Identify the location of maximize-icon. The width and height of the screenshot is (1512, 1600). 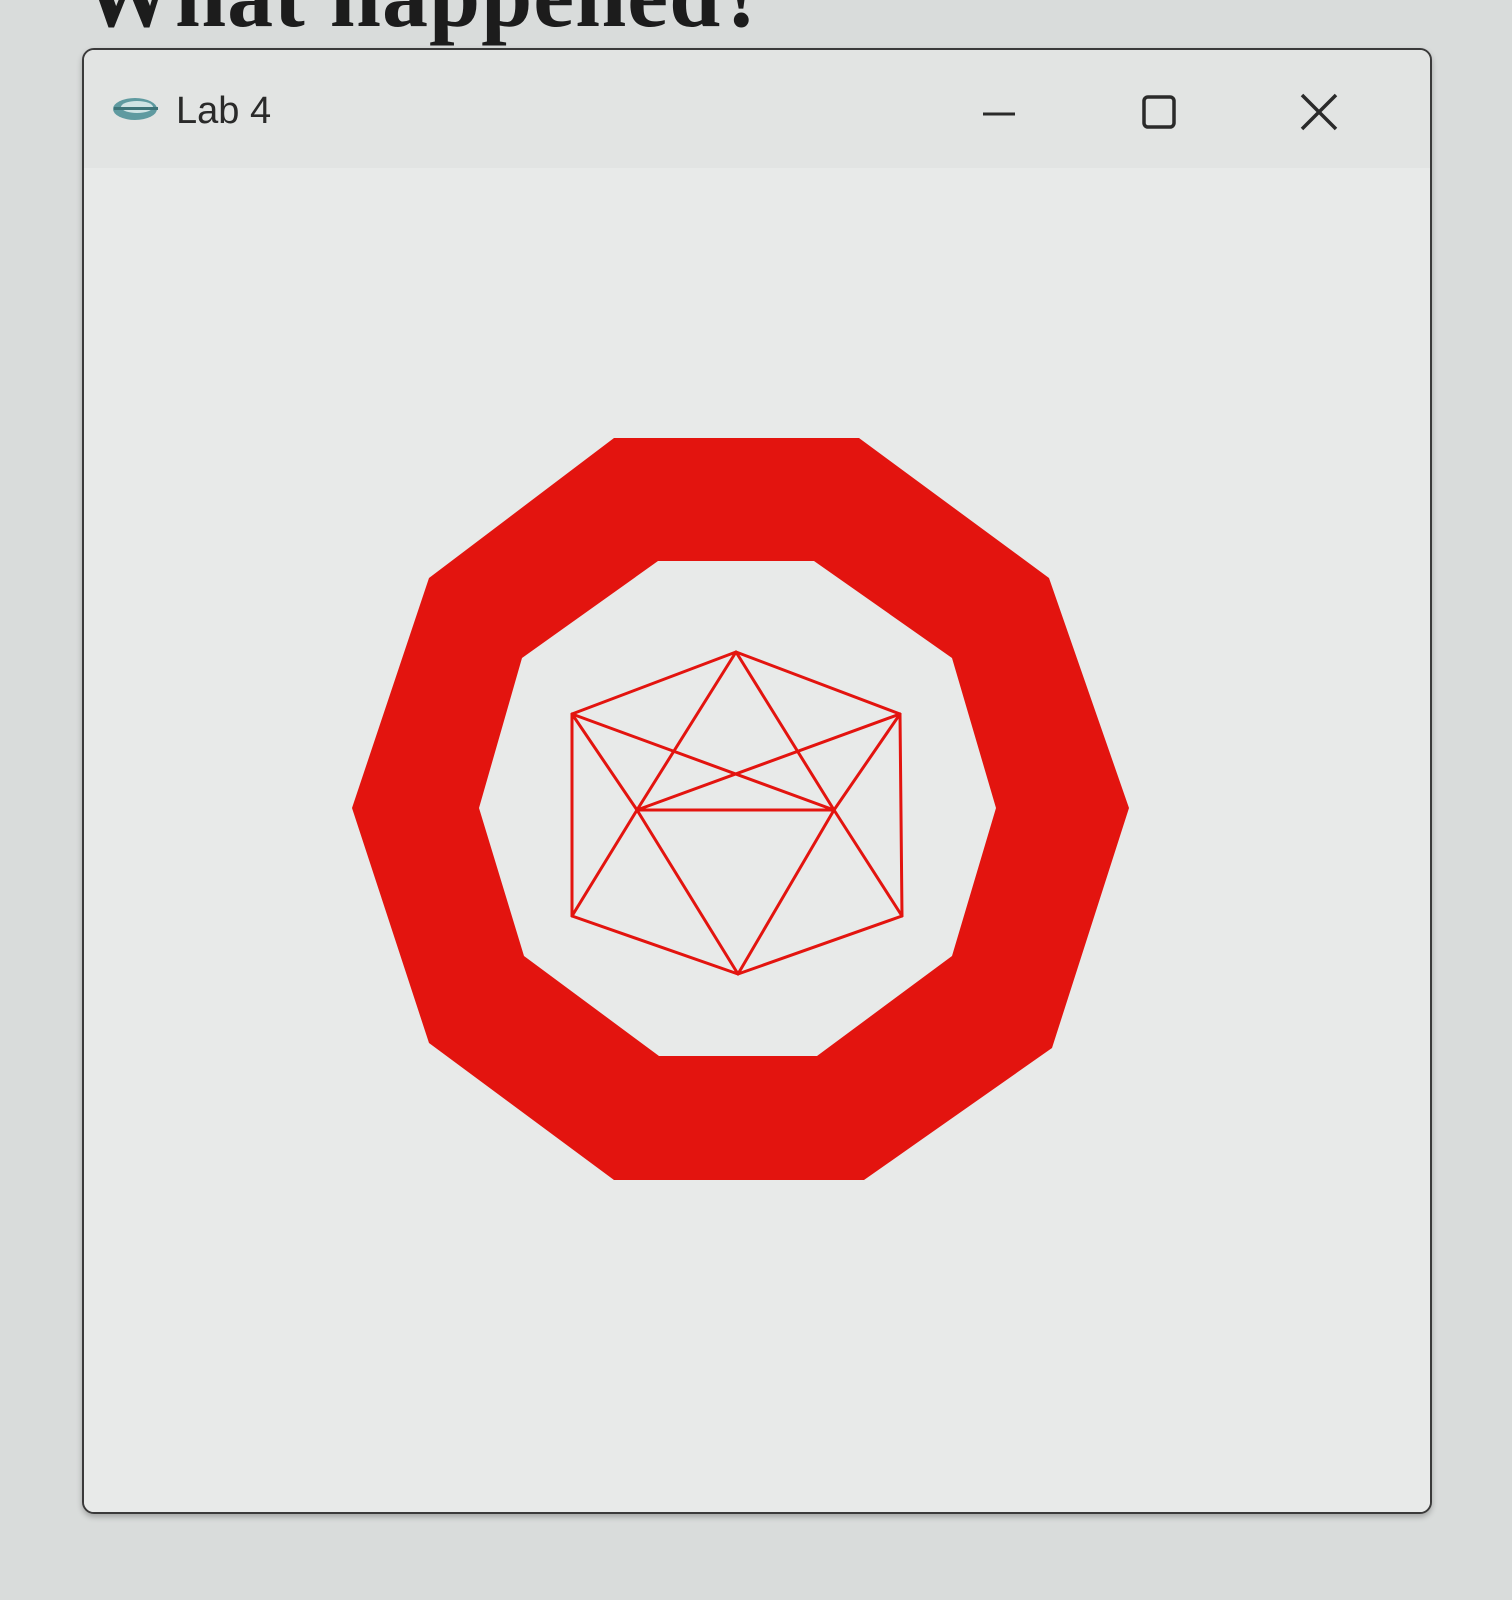
(1159, 112).